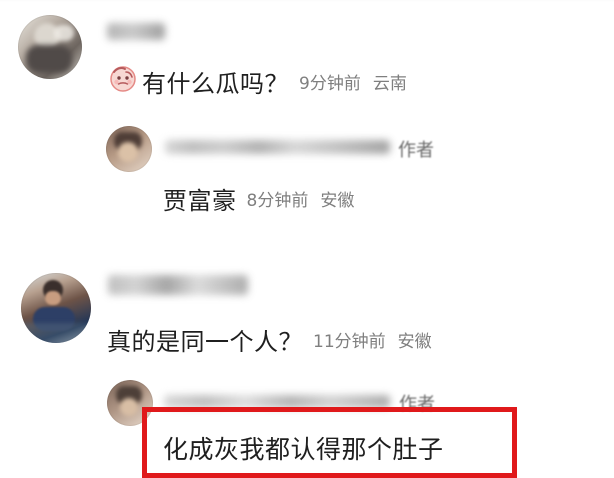 The width and height of the screenshot is (614, 478). Describe the element at coordinates (349, 342) in the screenshot. I see `comment-time: 11分钟前` at that location.